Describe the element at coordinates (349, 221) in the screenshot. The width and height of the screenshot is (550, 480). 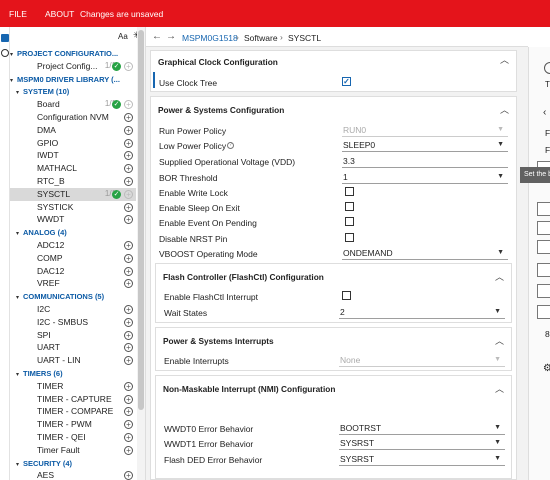
I see `event-on-pending-checkbox` at that location.